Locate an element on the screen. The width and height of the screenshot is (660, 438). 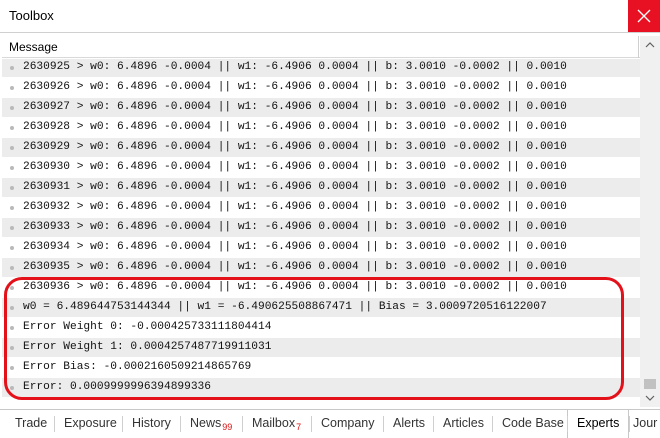
tab-articles: Articles is located at coordinates (463, 425).